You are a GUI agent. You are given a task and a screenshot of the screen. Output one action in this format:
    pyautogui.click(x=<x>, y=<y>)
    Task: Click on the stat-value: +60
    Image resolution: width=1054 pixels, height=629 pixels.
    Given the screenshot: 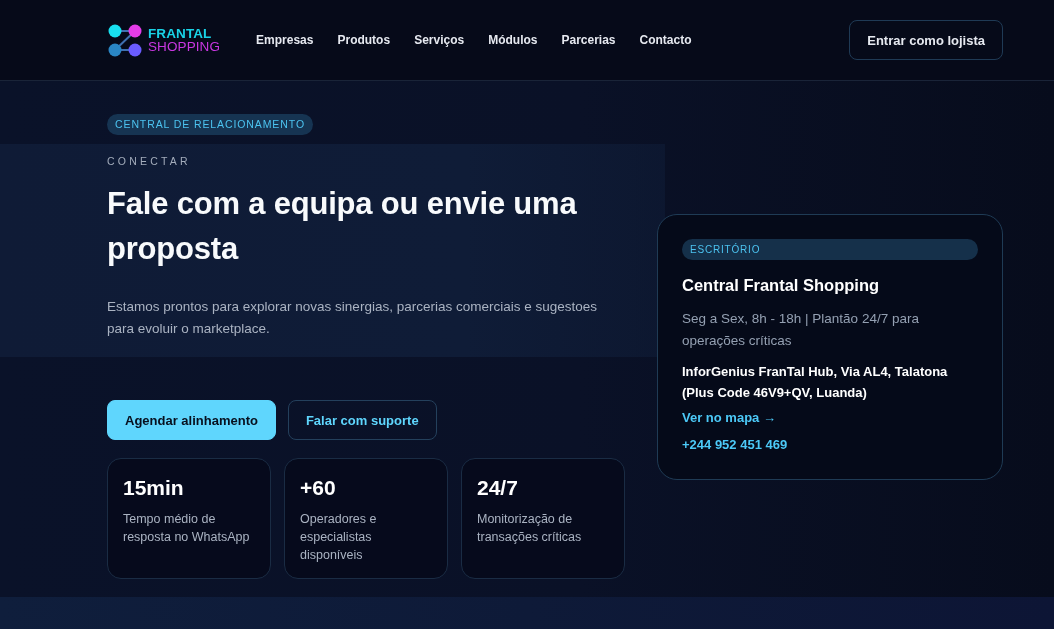 What is the action you would take?
    pyautogui.click(x=318, y=488)
    